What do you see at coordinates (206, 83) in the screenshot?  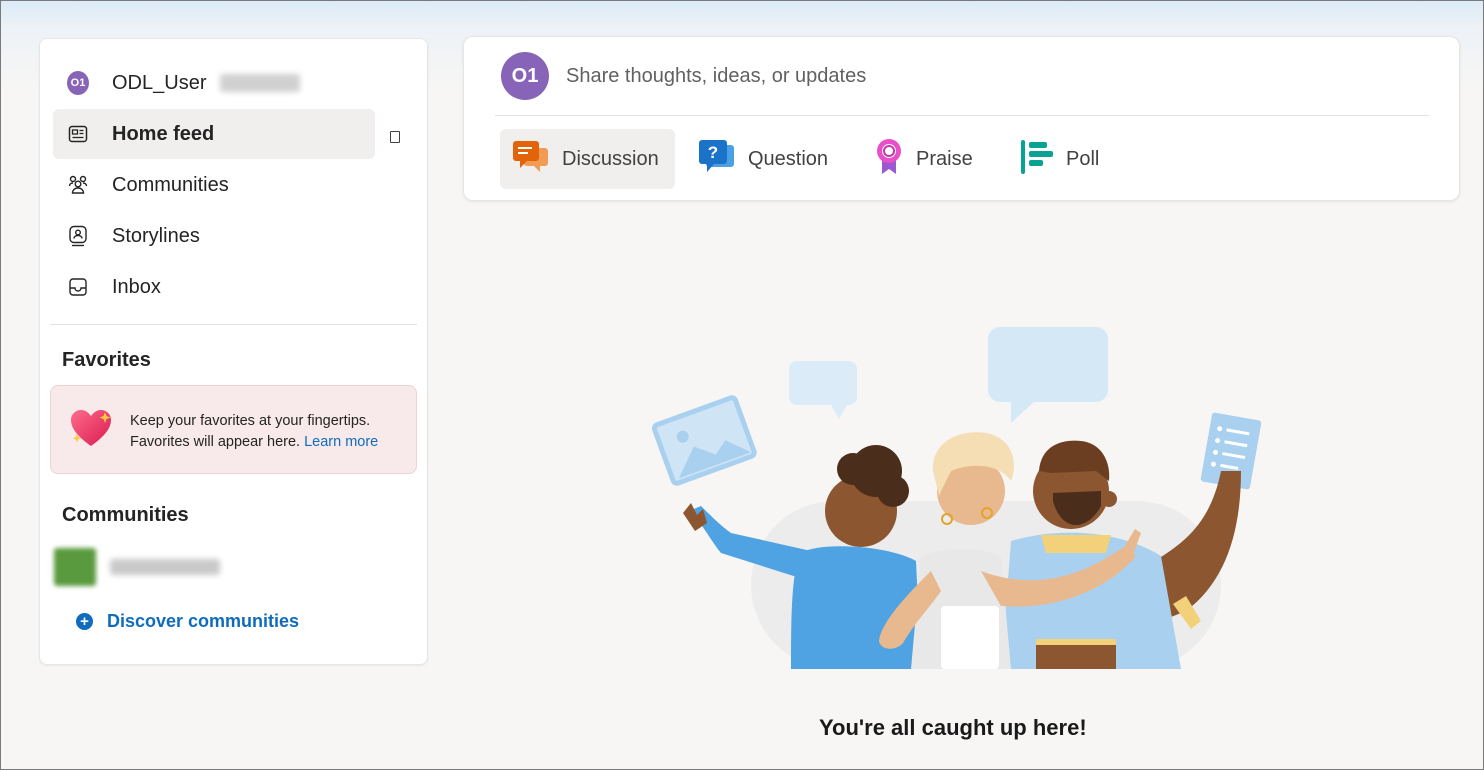 I see `user-name: ODL_User` at bounding box center [206, 83].